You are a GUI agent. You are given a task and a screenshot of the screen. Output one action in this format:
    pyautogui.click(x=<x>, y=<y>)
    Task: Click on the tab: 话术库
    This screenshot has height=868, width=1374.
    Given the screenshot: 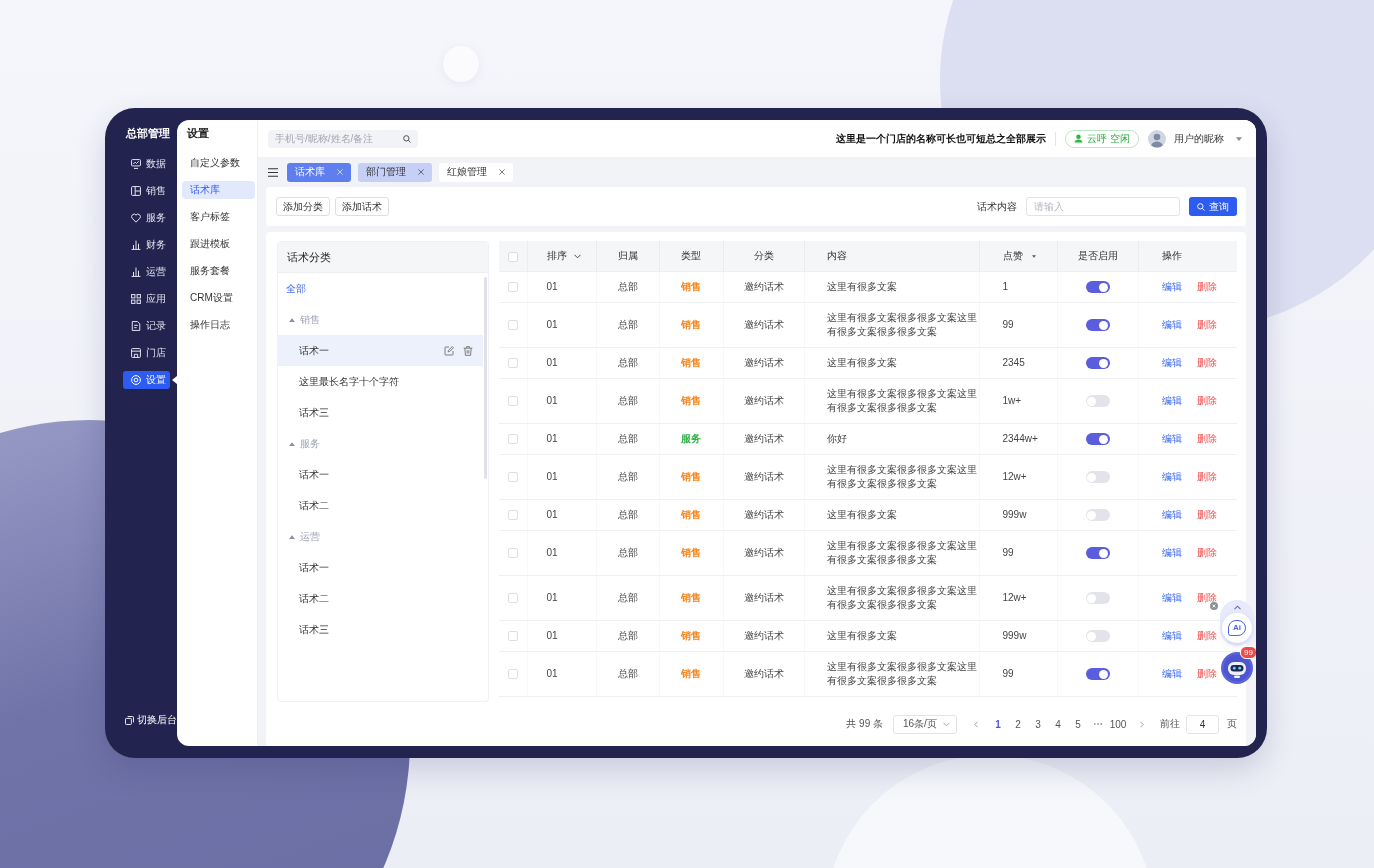 What is the action you would take?
    pyautogui.click(x=319, y=172)
    